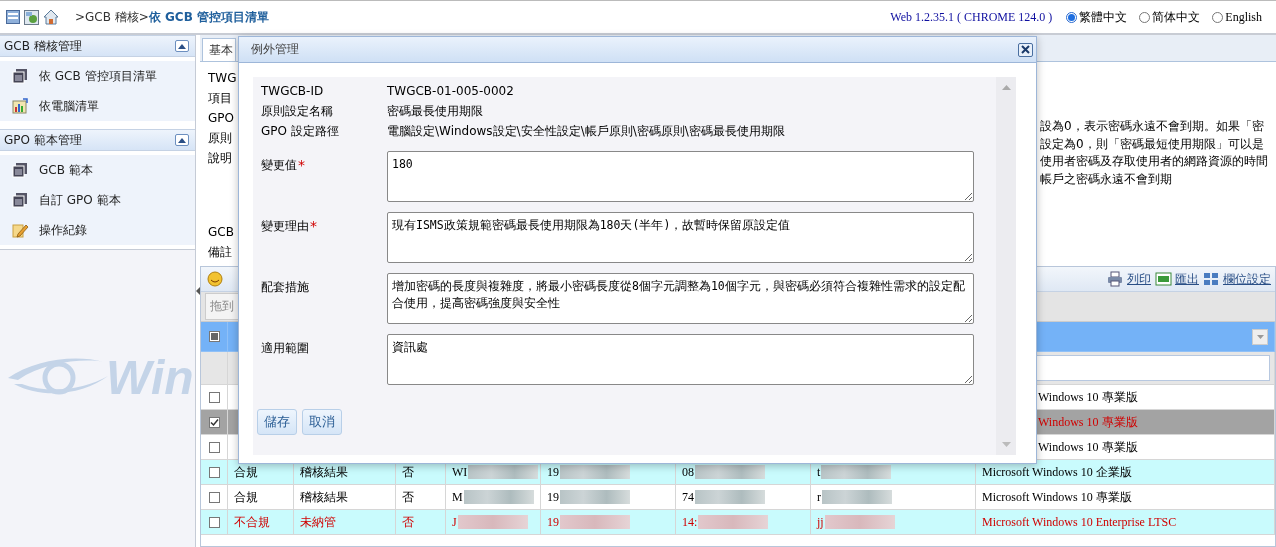  I want to click on field-label: 配套措施, so click(285, 287).